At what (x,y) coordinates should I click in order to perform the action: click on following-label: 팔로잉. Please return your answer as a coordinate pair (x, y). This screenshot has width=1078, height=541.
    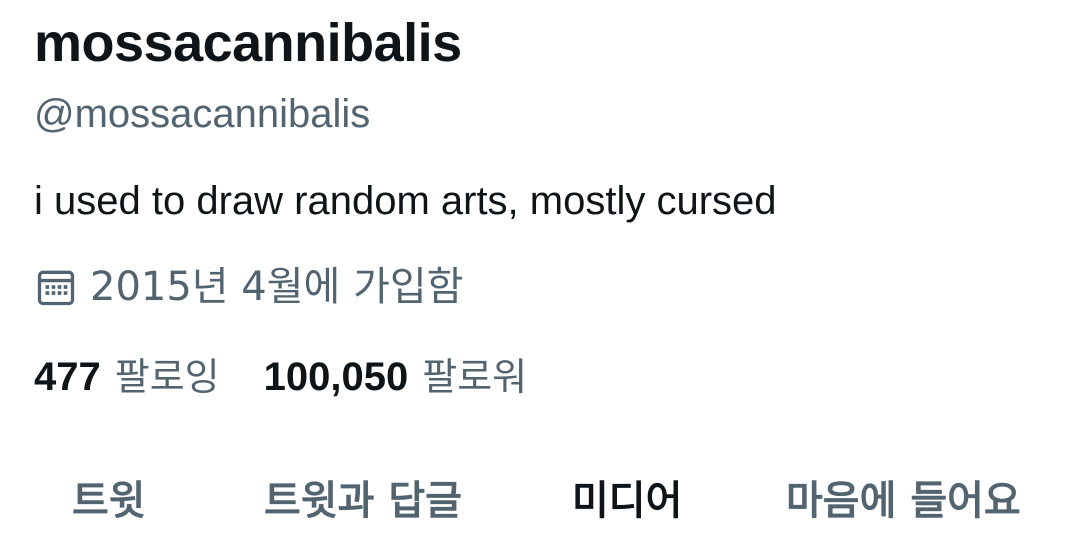
    Looking at the image, I should click on (167, 377).